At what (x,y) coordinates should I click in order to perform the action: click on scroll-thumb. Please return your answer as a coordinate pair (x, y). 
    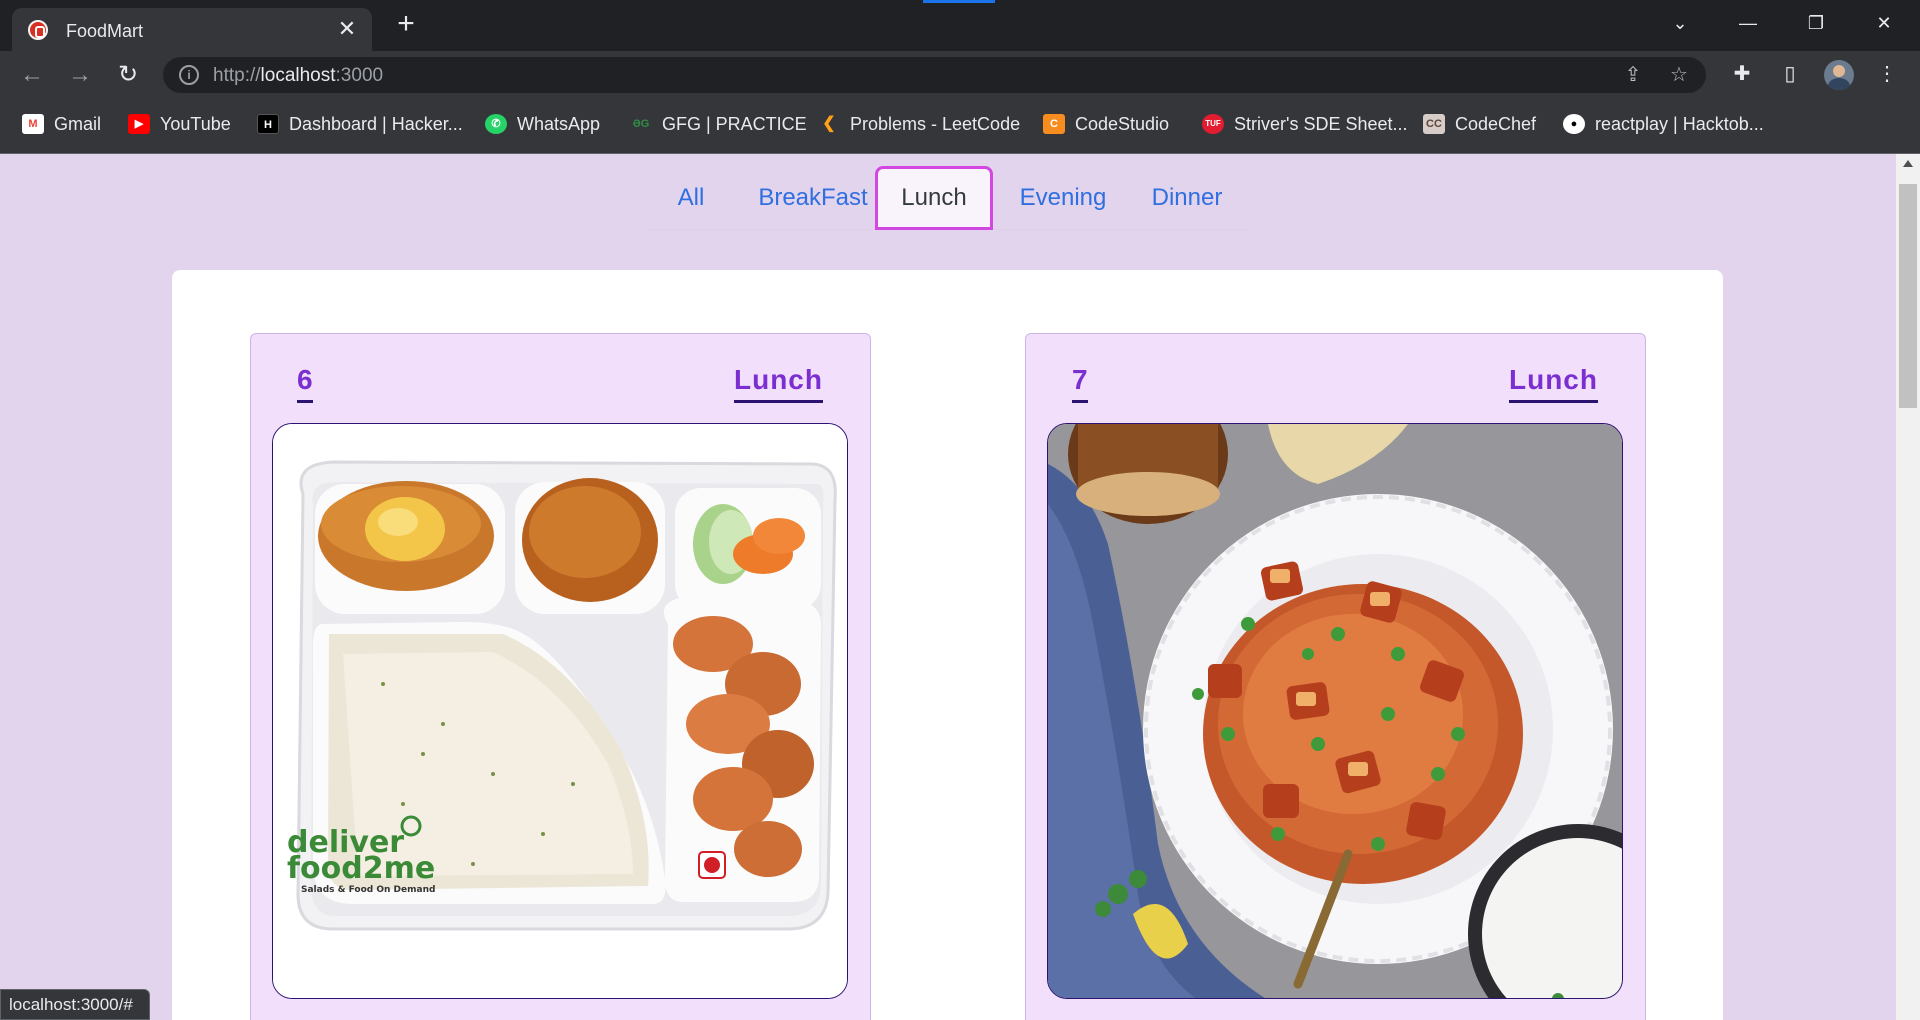
    Looking at the image, I should click on (1908, 296).